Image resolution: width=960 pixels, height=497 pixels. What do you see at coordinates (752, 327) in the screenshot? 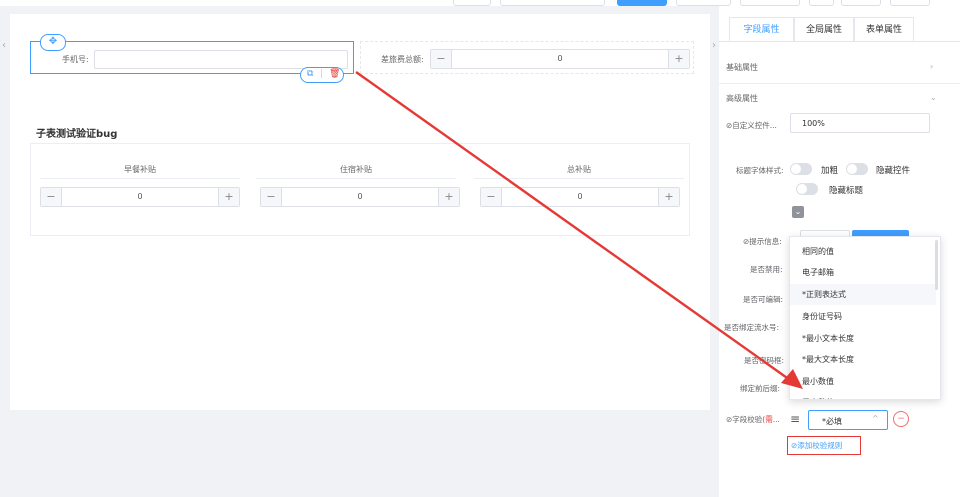
I see `serial-label: 是否绑定流水号:` at bounding box center [752, 327].